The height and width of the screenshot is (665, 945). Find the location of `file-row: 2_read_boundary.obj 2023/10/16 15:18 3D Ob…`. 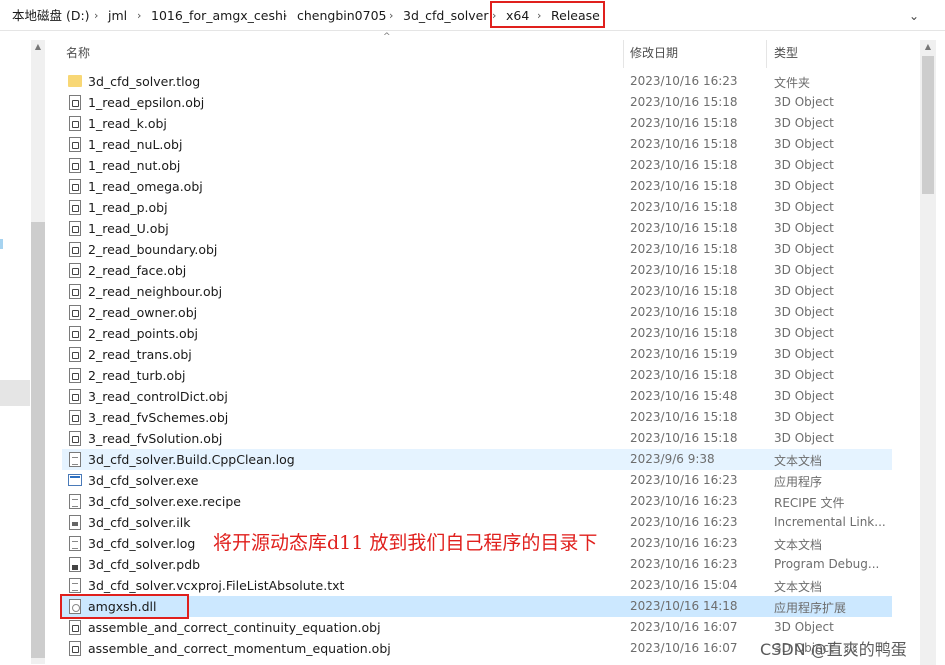

file-row: 2_read_boundary.obj 2023/10/16 15:18 3D Ob… is located at coordinates (477, 249).